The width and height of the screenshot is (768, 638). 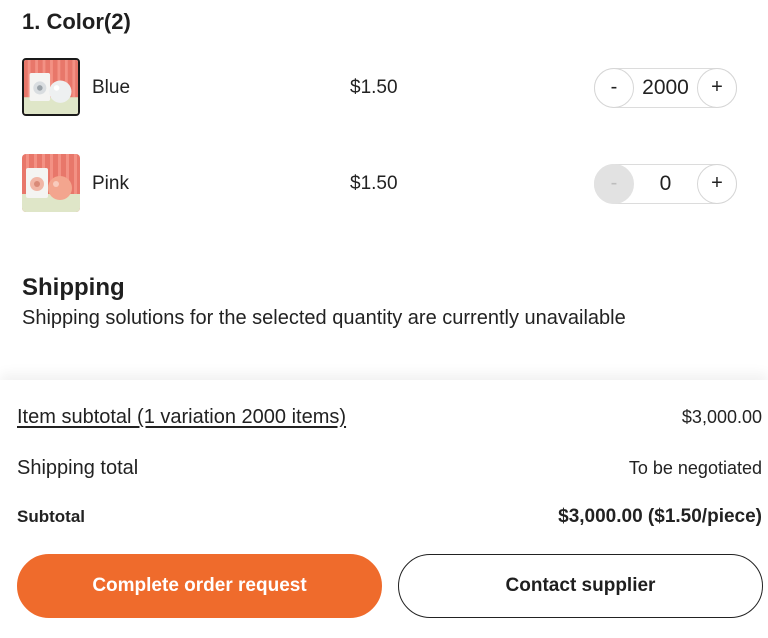 What do you see at coordinates (181, 417) in the screenshot?
I see `item-subtotal-link: Item subtotal (1 variation 2000 items)` at bounding box center [181, 417].